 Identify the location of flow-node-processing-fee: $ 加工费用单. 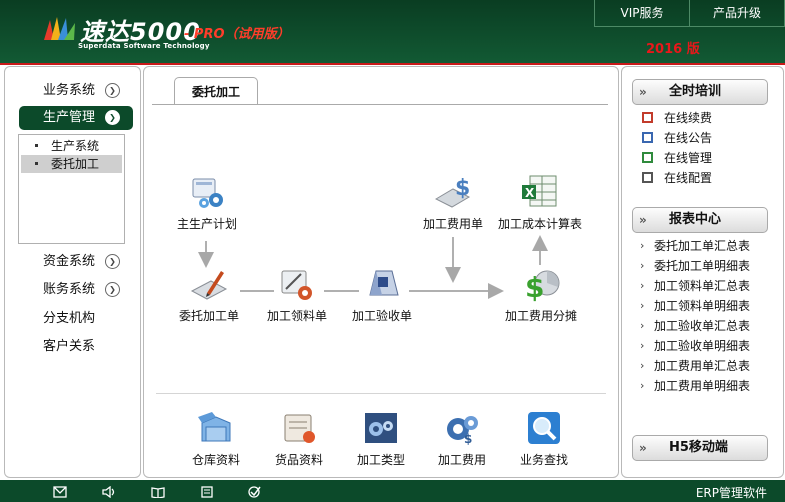
(453, 202).